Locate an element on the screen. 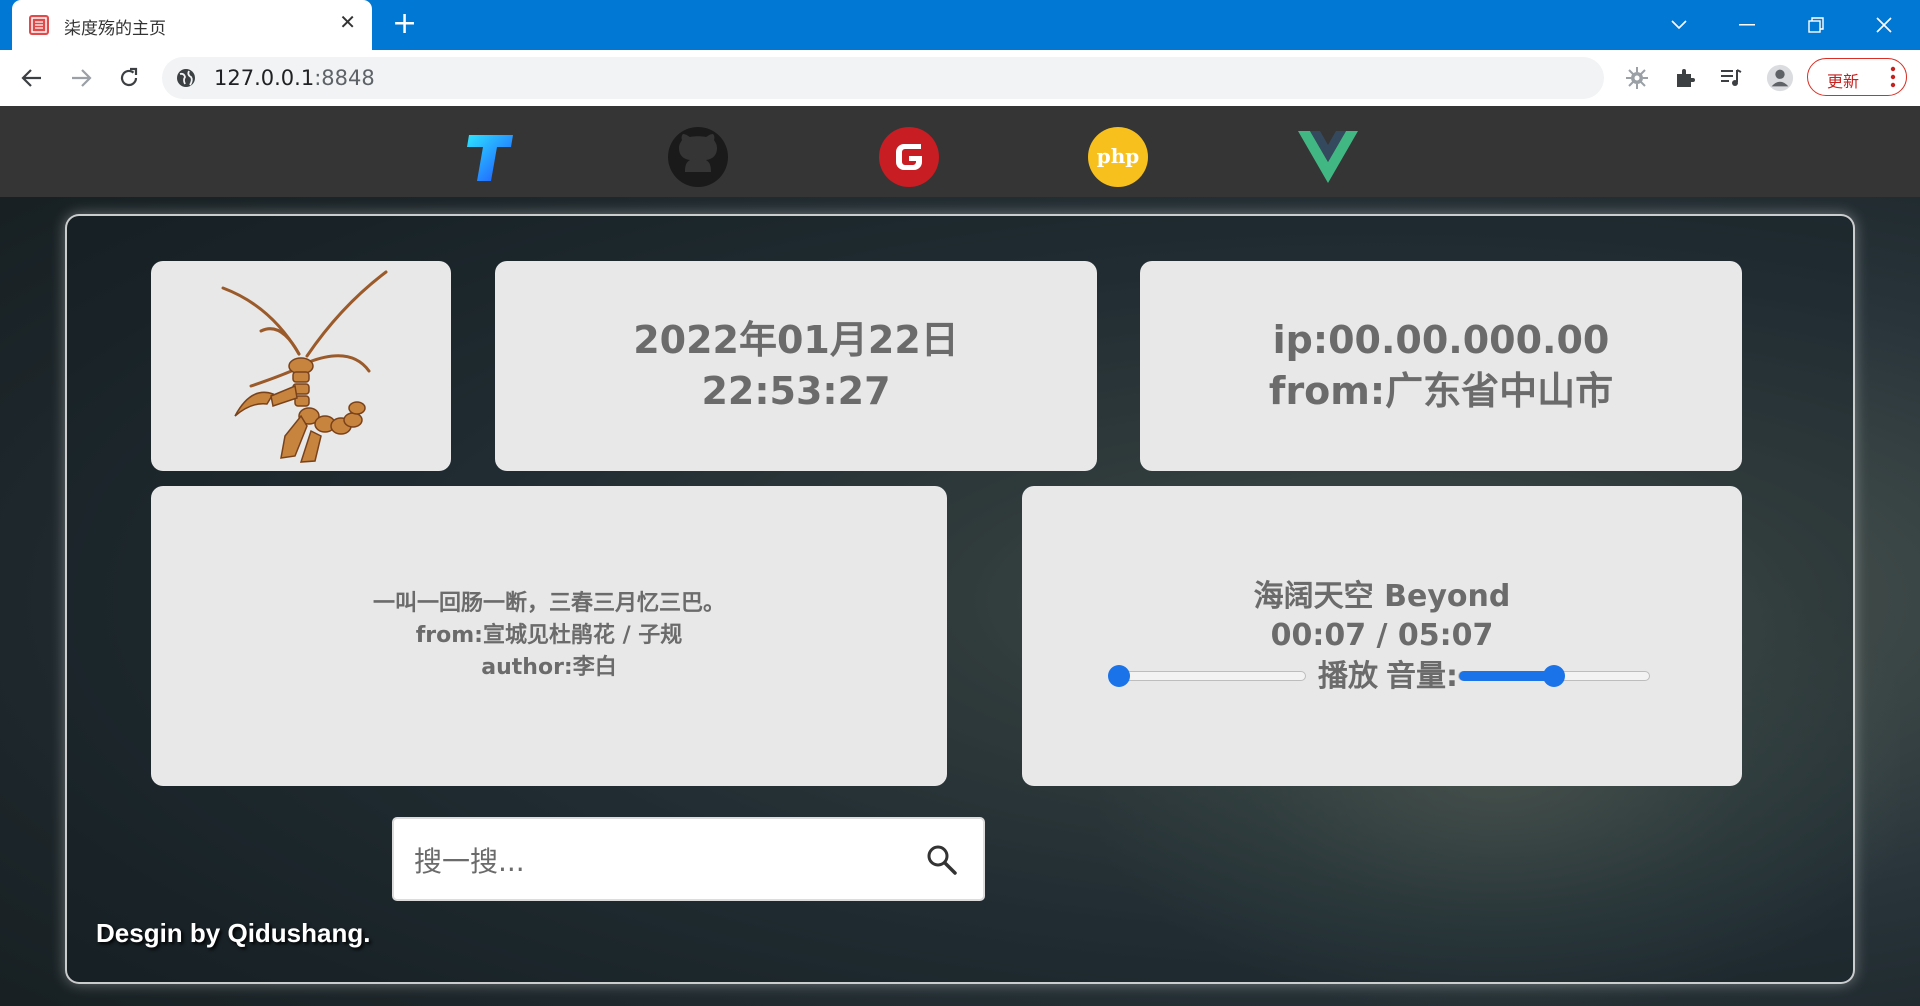 Image resolution: width=1920 pixels, height=1006 pixels. progress-thumb is located at coordinates (1119, 676).